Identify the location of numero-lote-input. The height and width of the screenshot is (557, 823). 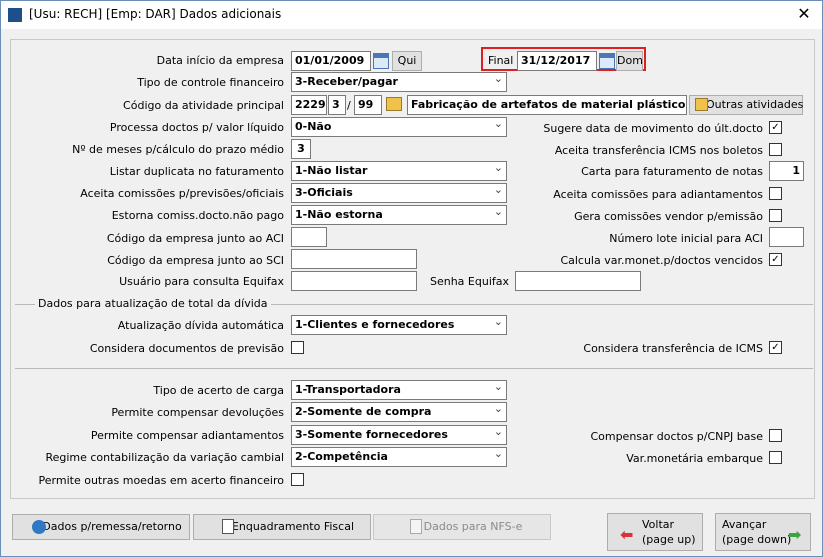
(786, 237).